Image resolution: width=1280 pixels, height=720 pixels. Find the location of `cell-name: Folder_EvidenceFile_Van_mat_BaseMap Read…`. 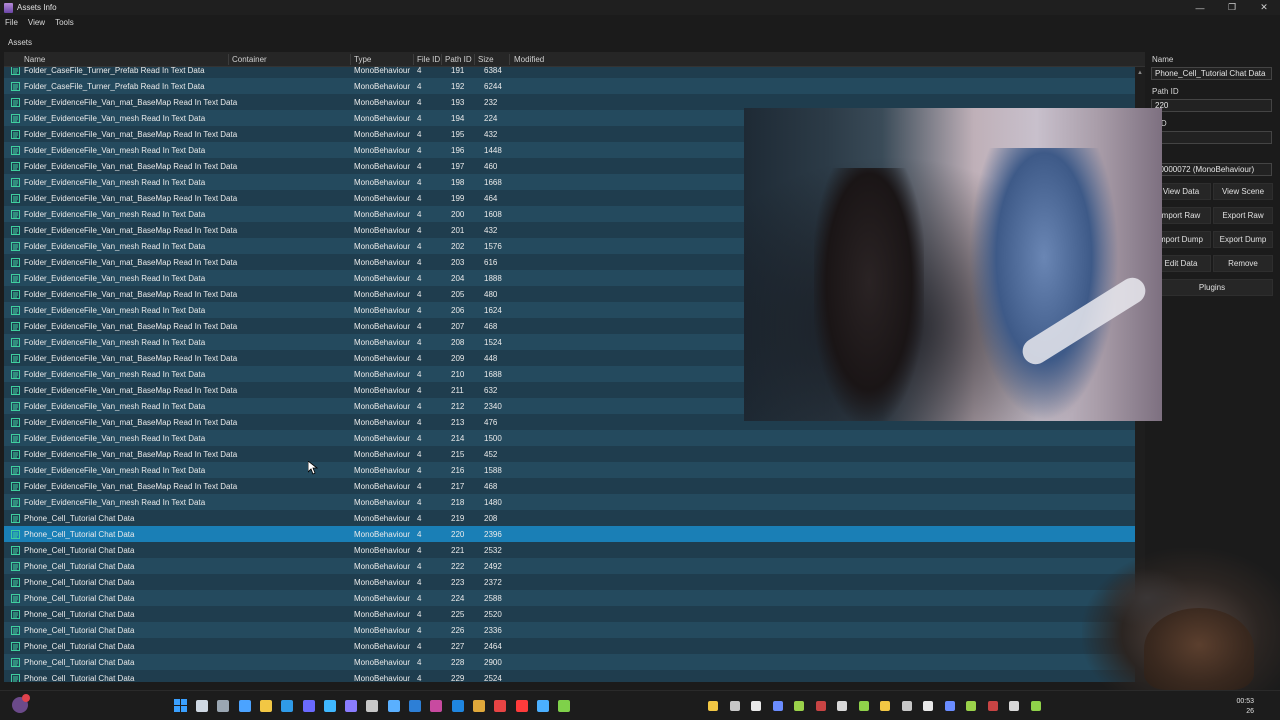

cell-name: Folder_EvidenceFile_Van_mat_BaseMap Read… is located at coordinates (131, 166).